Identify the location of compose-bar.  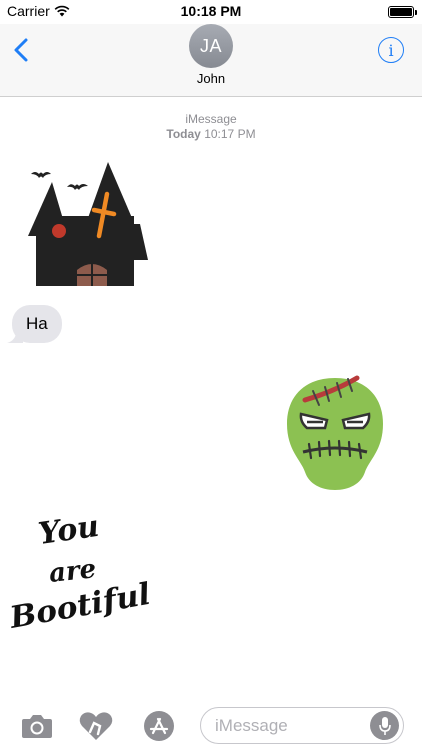
(211, 726).